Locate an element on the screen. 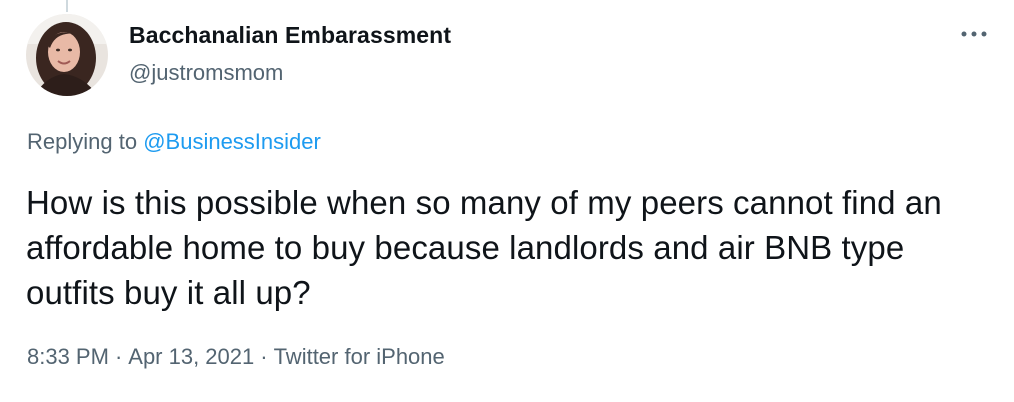  tweet-client: Twitter for iPhone is located at coordinates (359, 356).